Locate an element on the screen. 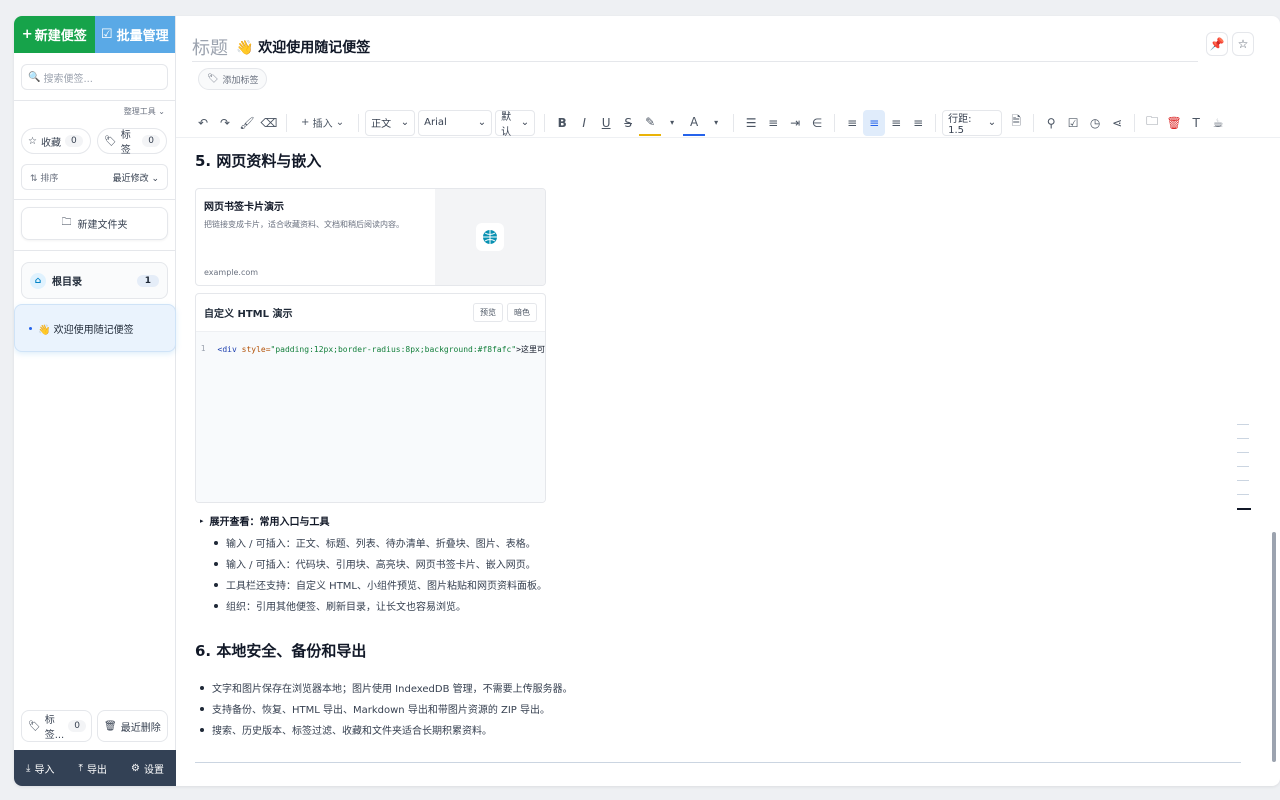  import-button: ⤓ 导入 is located at coordinates (40, 768).